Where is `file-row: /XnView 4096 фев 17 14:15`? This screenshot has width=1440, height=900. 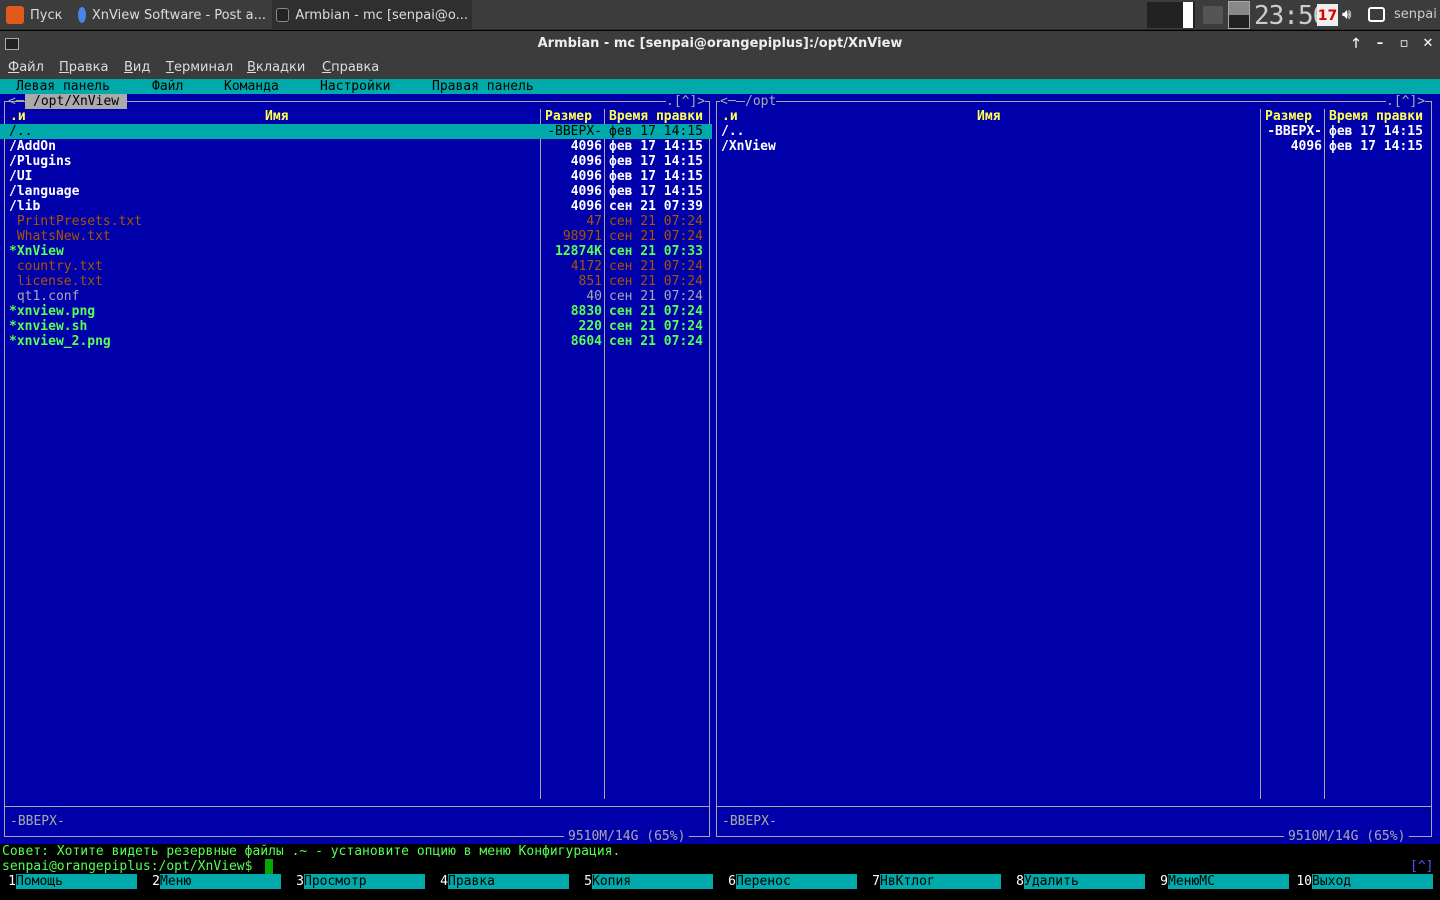
file-row: /XnView 4096 фев 17 14:15 is located at coordinates (1076, 146).